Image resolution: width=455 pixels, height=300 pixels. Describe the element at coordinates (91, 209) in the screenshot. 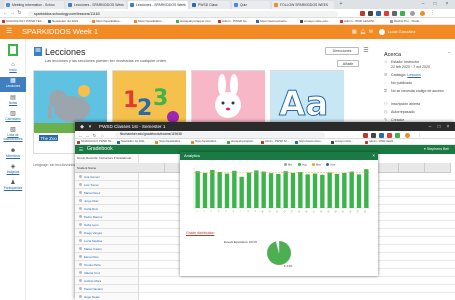

I see `student-name: Carla Ruiz` at that location.